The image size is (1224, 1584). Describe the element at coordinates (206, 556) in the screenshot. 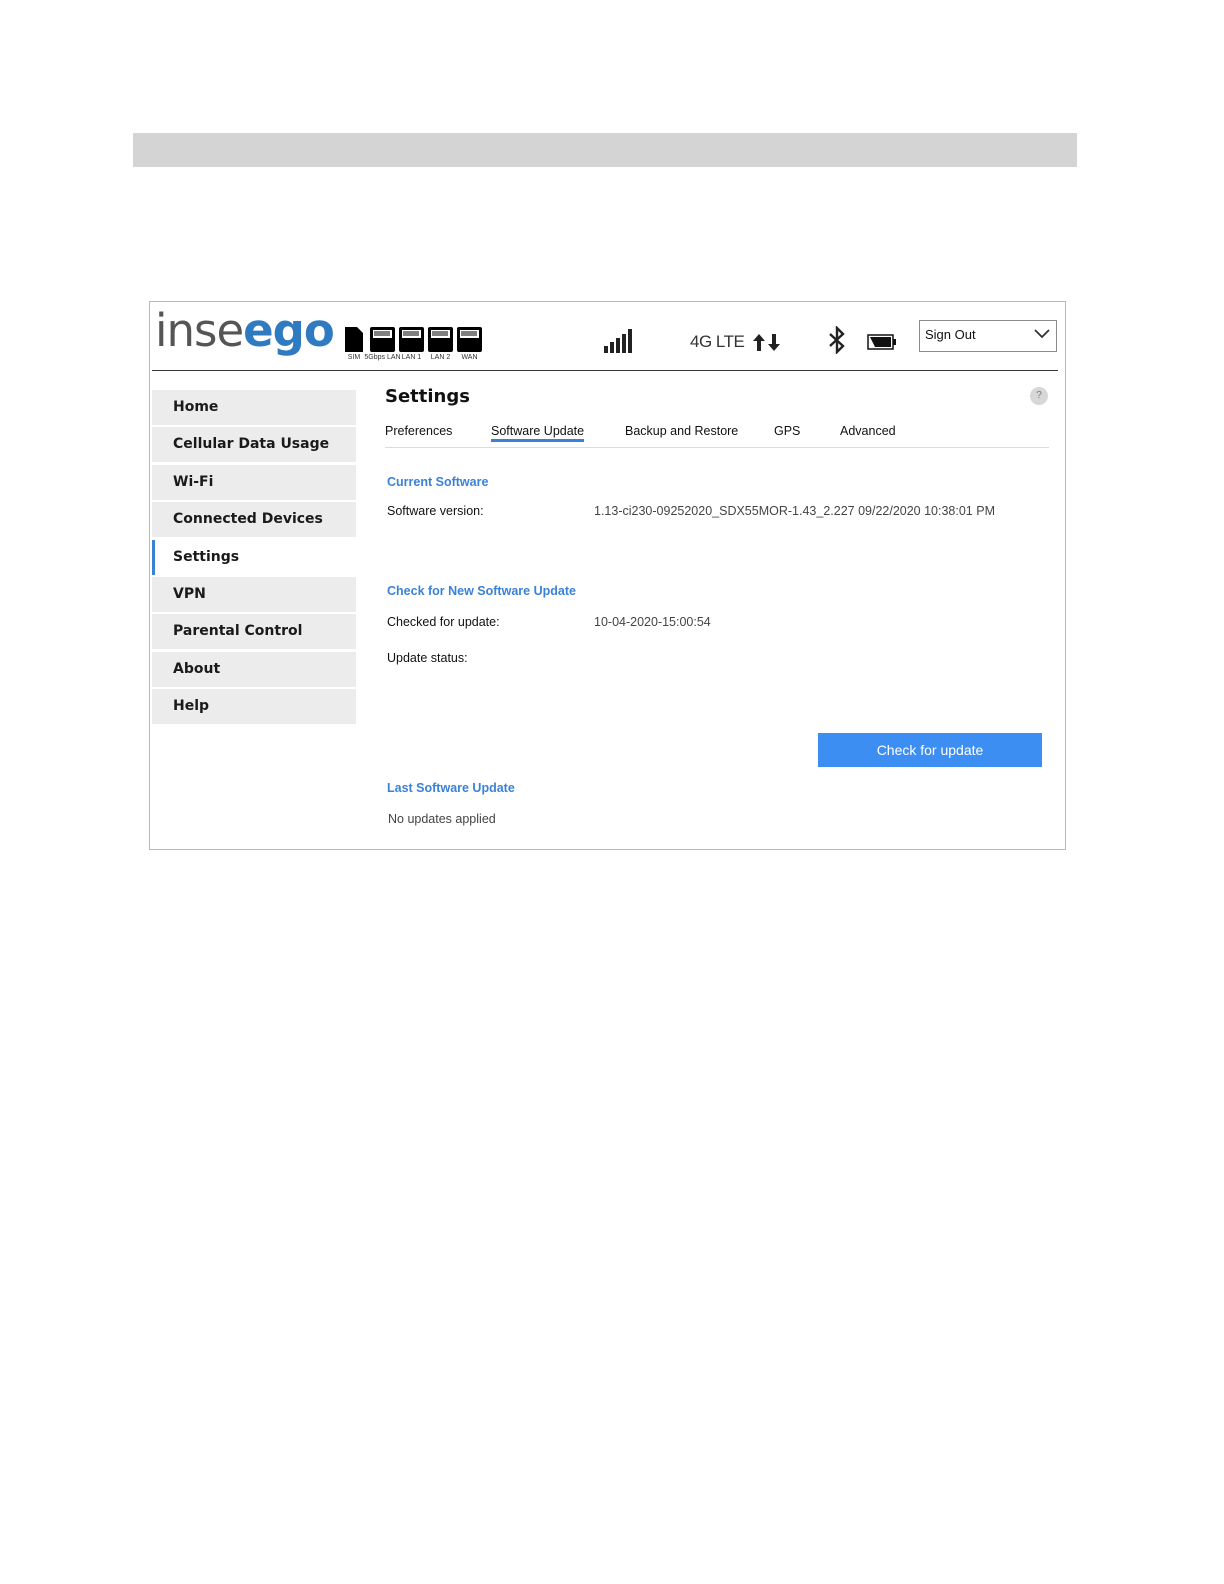

I see `sidebar-item-label: Settings` at that location.